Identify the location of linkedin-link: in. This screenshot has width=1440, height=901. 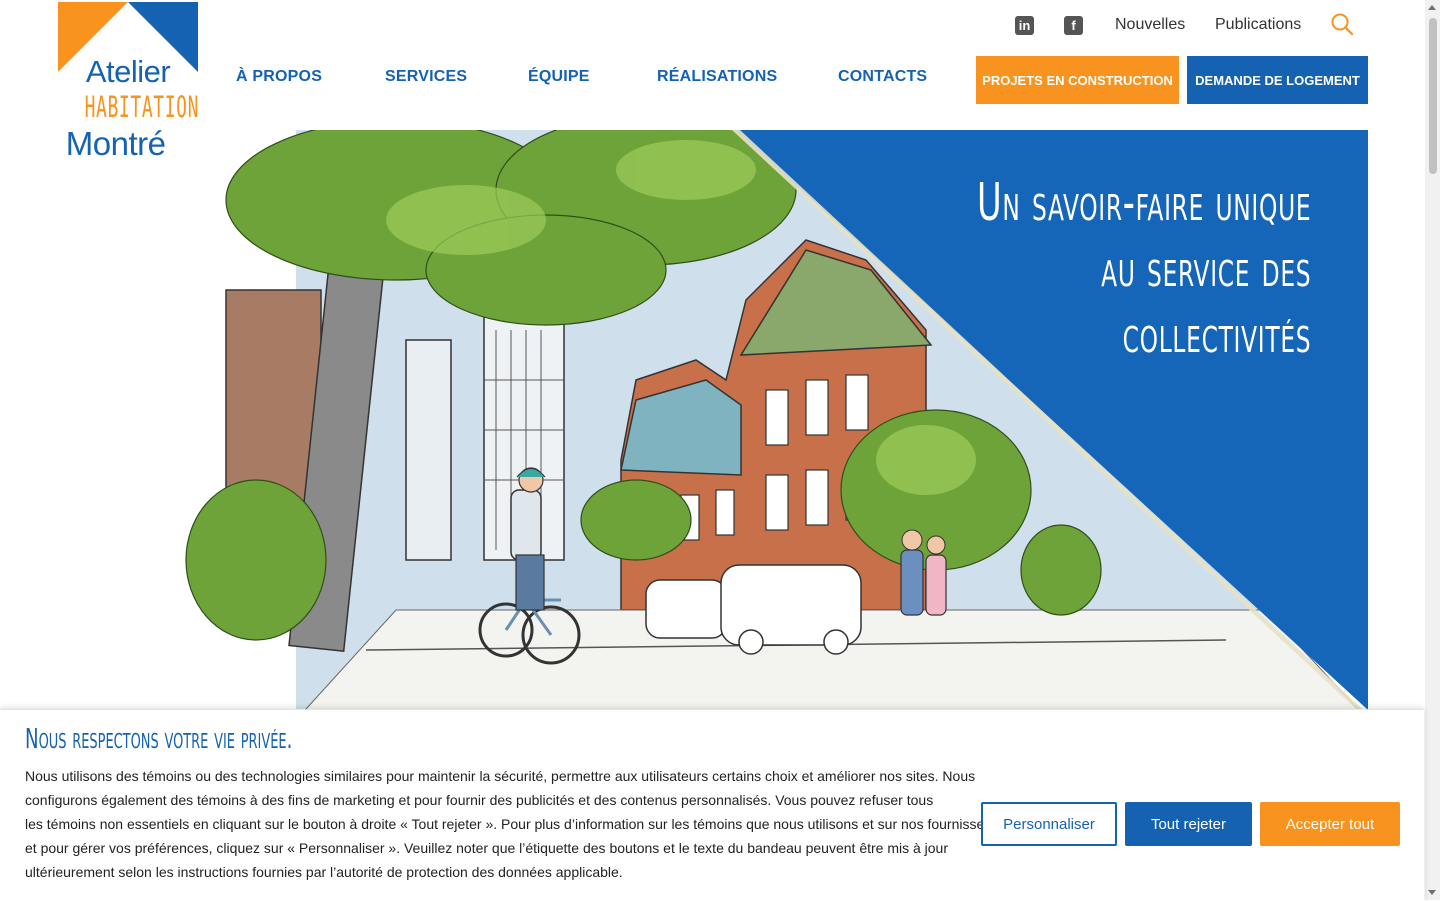
(1024, 25).